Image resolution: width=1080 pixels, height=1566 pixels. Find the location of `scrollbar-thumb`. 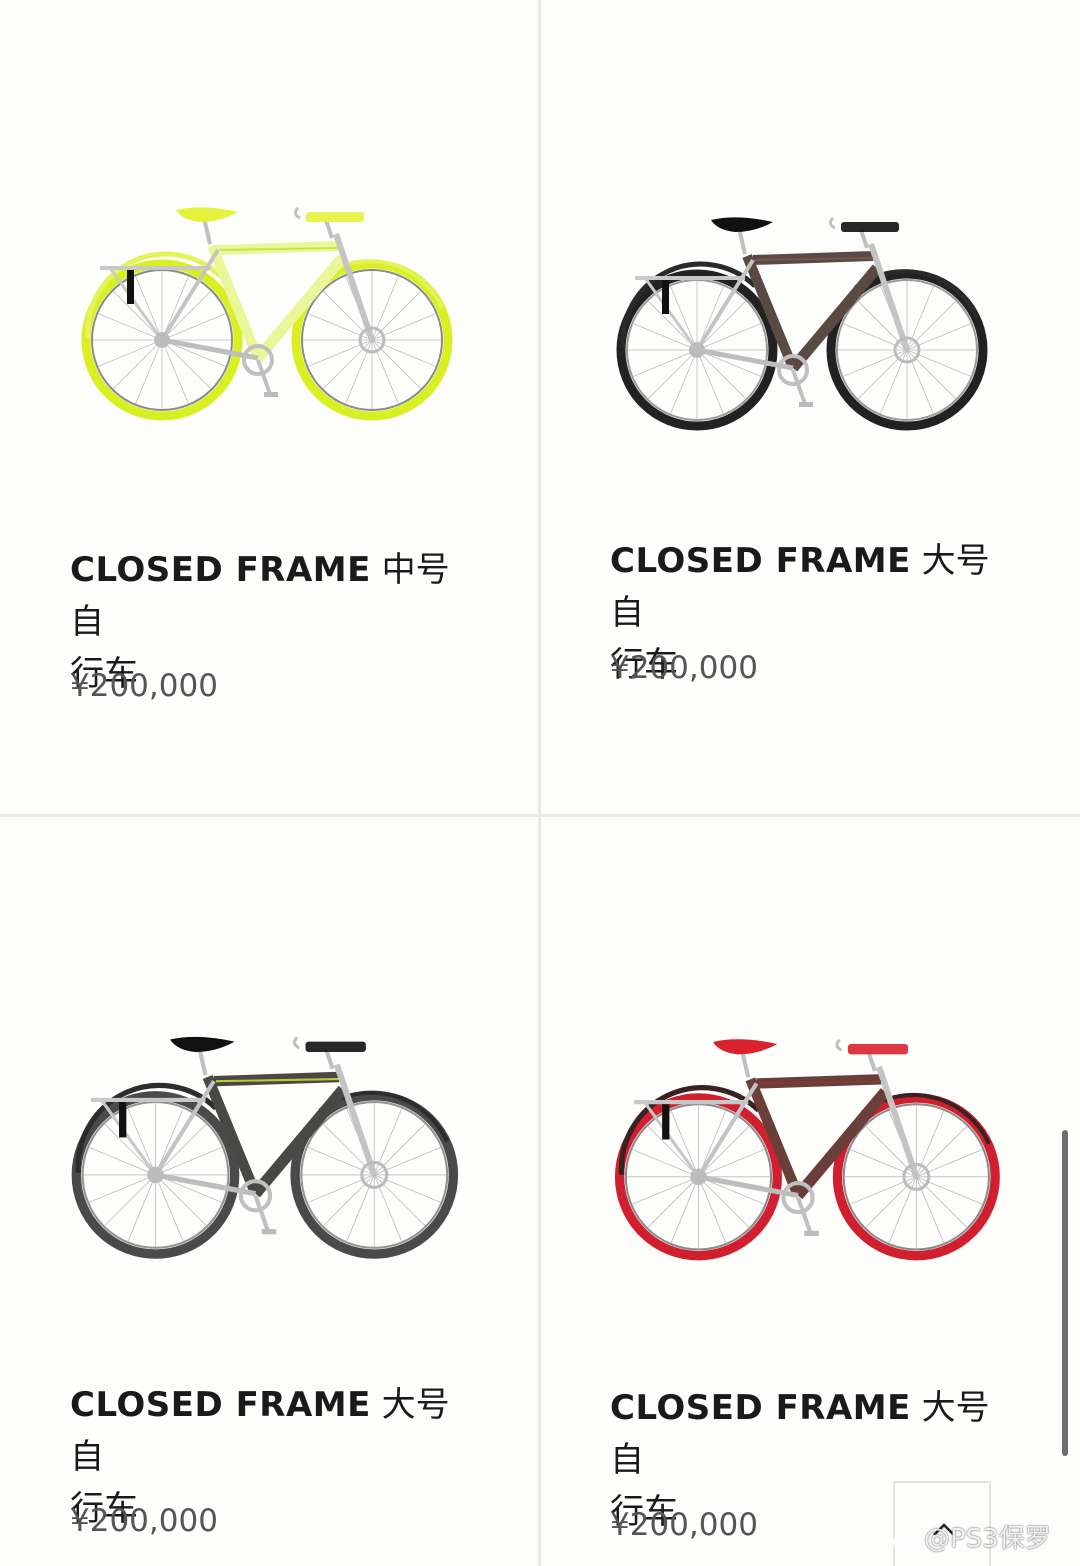

scrollbar-thumb is located at coordinates (1065, 1293).